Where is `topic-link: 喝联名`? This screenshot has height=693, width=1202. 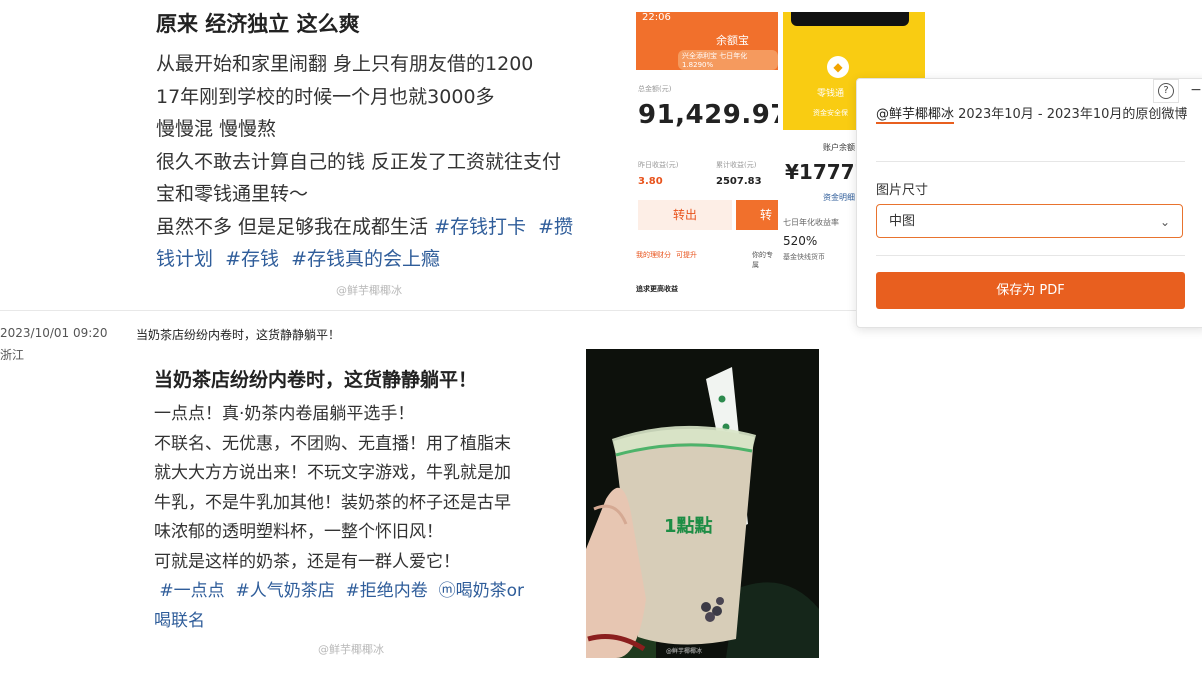 topic-link: 喝联名 is located at coordinates (179, 621).